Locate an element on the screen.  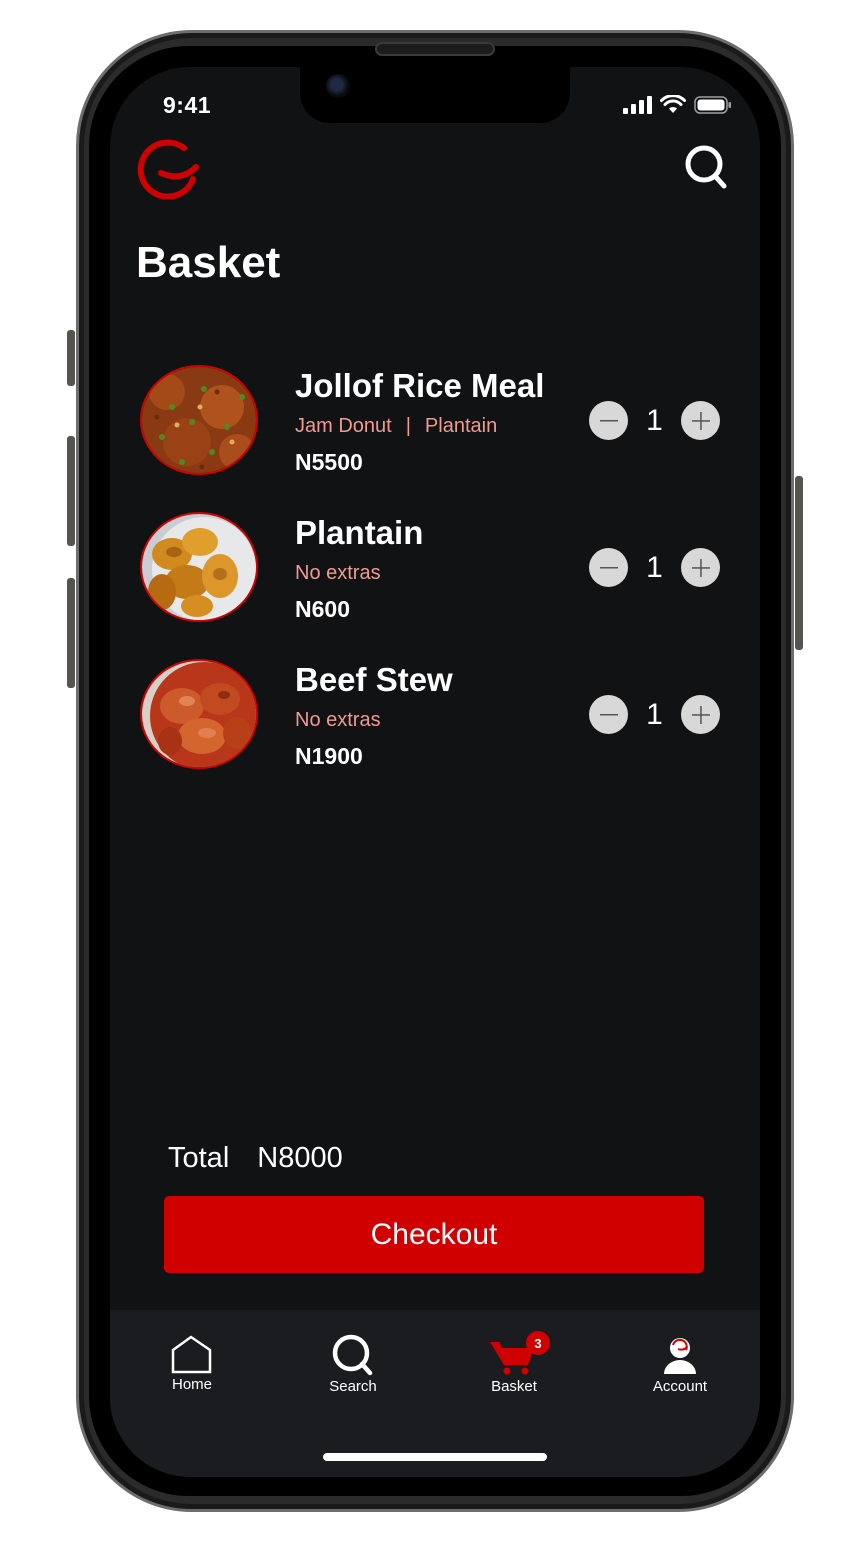
nav-item-home: Home is located at coordinates (192, 1363).